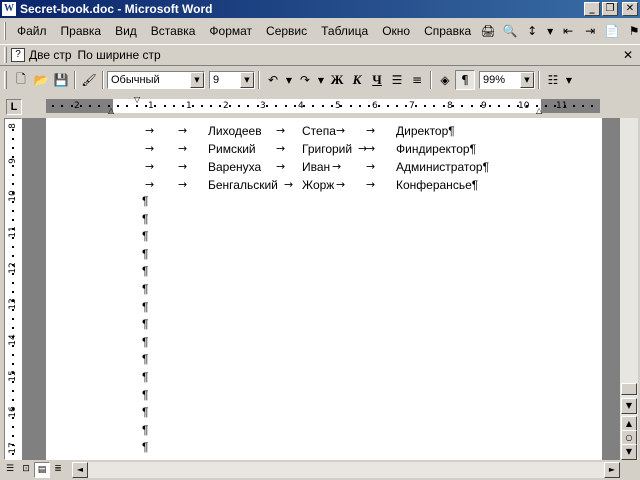  Describe the element at coordinates (137, 99) in the screenshot. I see `first-line-indent-marker: ▽` at that location.